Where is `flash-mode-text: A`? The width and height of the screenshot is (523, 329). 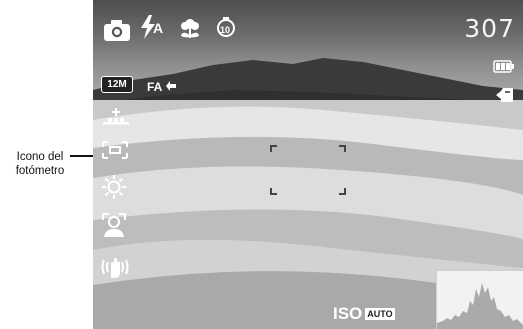
flash-mode-text: A is located at coordinates (158, 28).